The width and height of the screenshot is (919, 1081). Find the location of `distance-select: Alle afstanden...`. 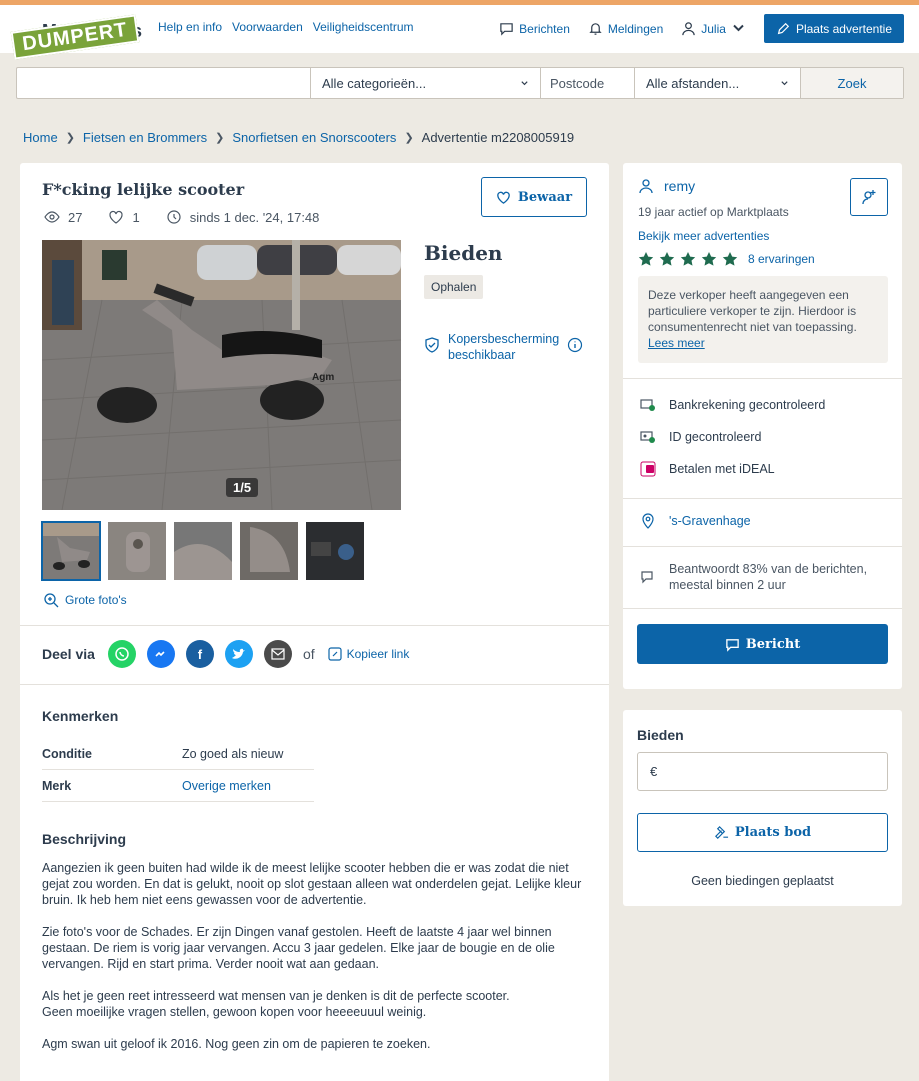

distance-select: Alle afstanden... is located at coordinates (718, 83).